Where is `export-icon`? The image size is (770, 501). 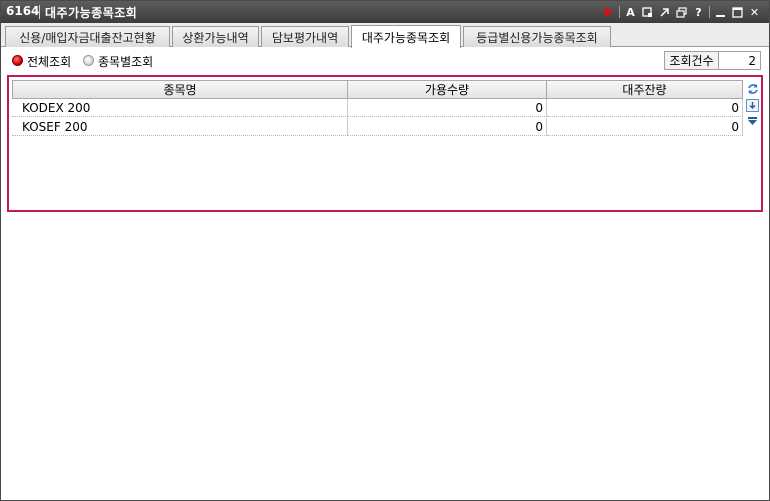
export-icon is located at coordinates (752, 105).